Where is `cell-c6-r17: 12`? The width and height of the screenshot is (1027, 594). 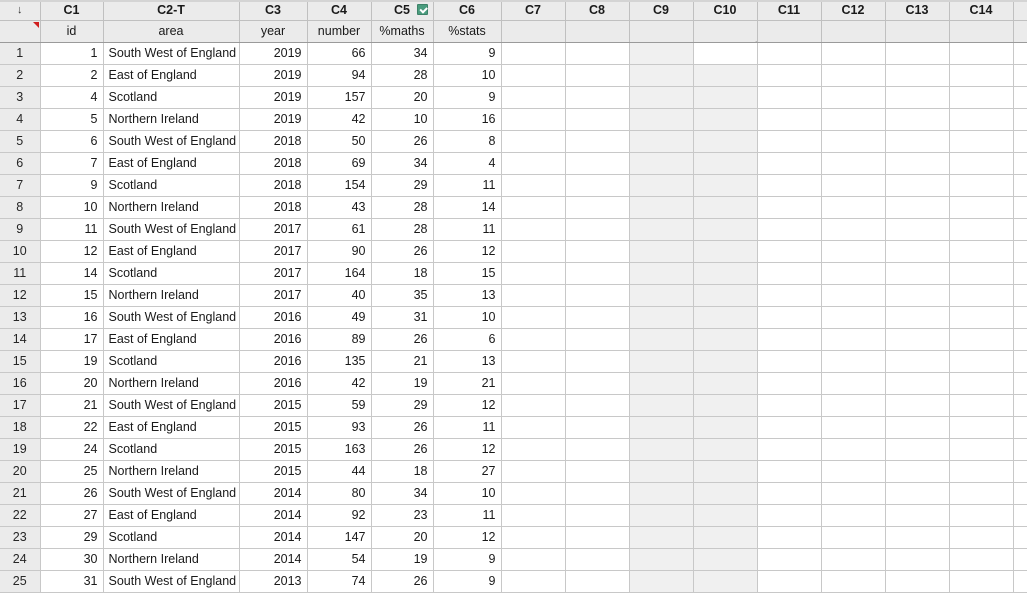 cell-c6-r17: 12 is located at coordinates (467, 405).